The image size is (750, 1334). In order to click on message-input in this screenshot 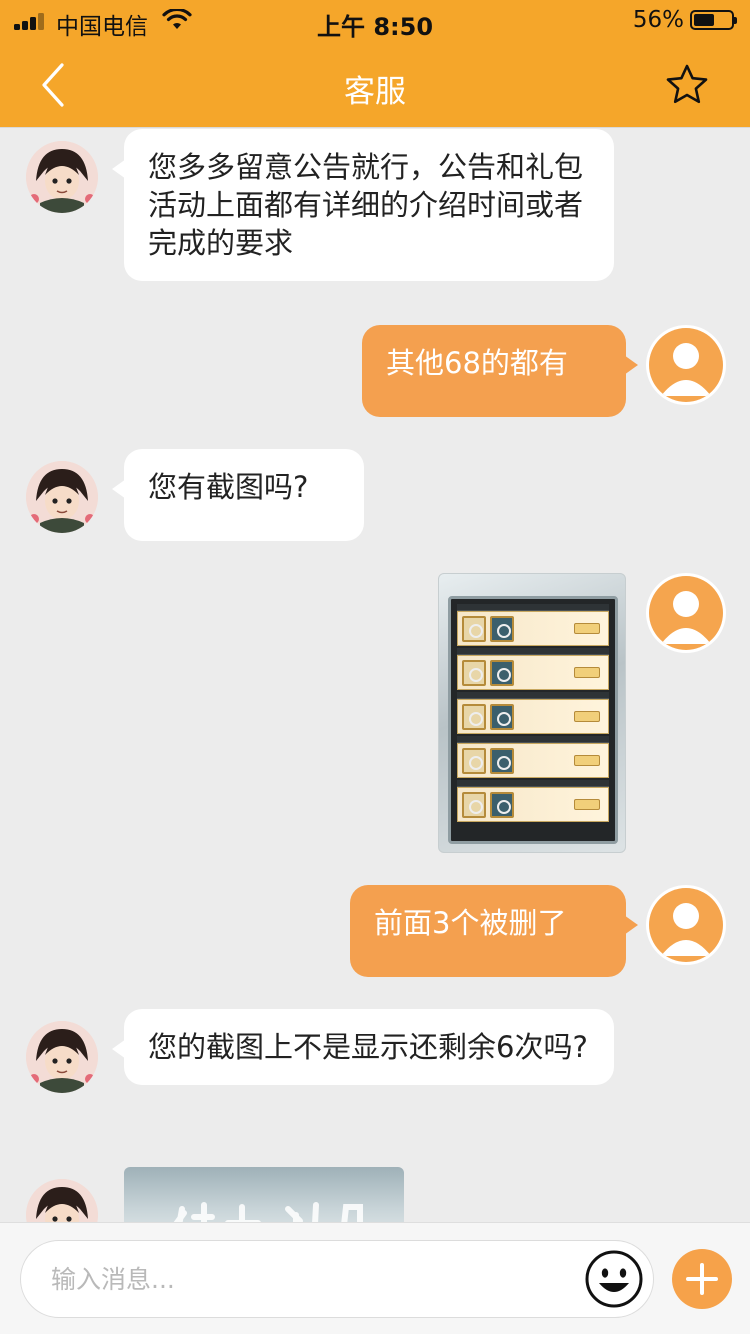, I will do `click(311, 1279)`.